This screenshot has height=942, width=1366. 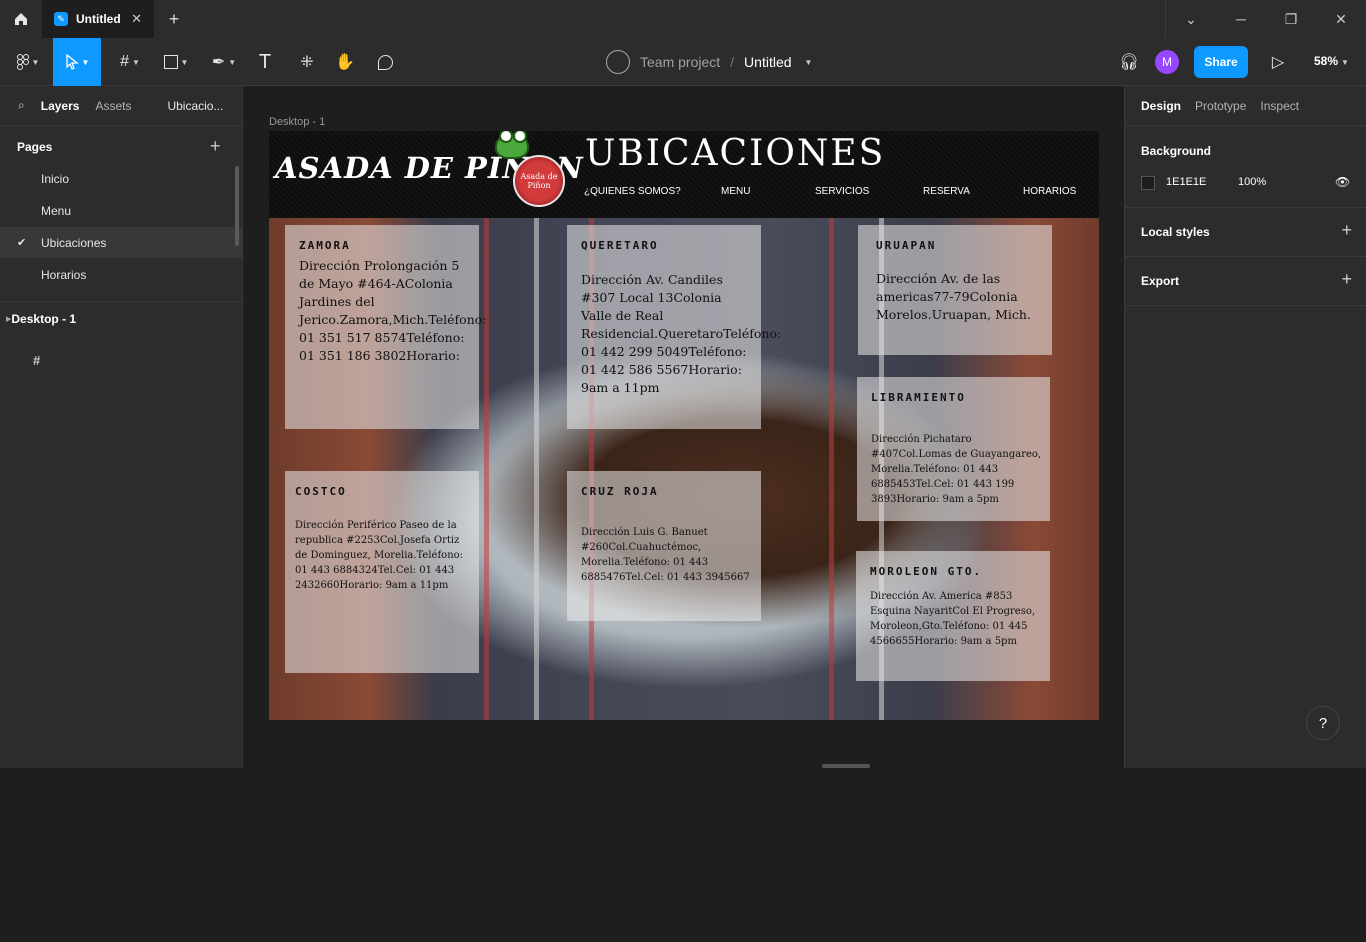 I want to click on background-hex-input: 1E1E1E, so click(x=1186, y=182).